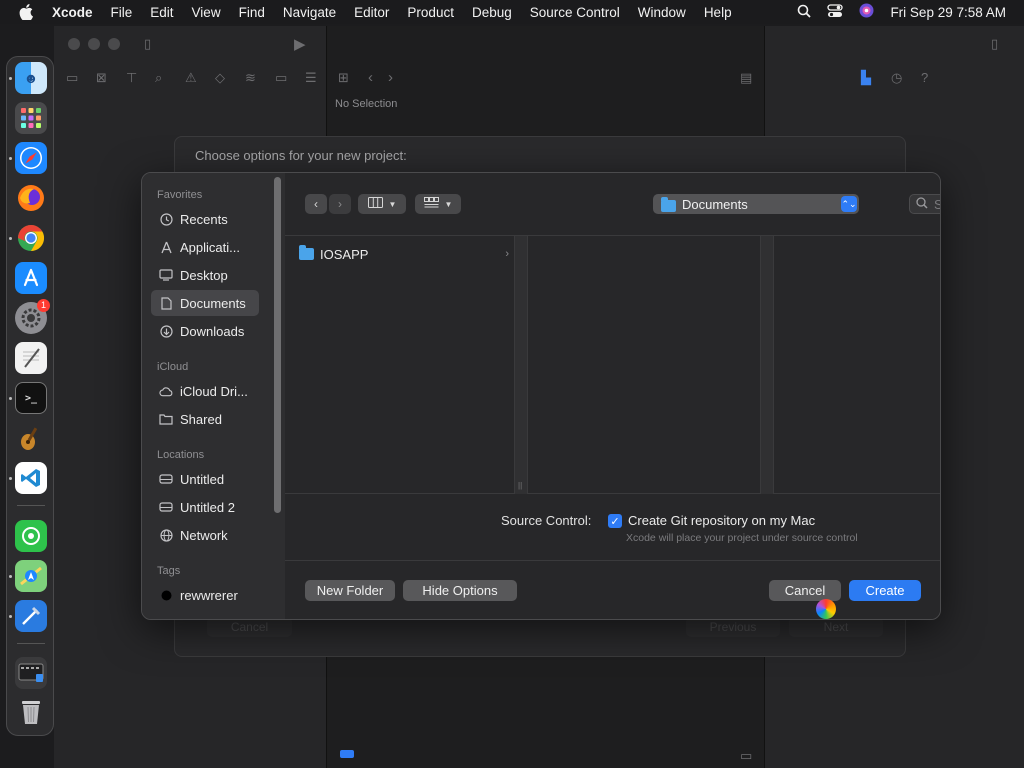 The image size is (1024, 768). Describe the element at coordinates (31, 358) in the screenshot. I see `dock-textedit-icon` at that location.